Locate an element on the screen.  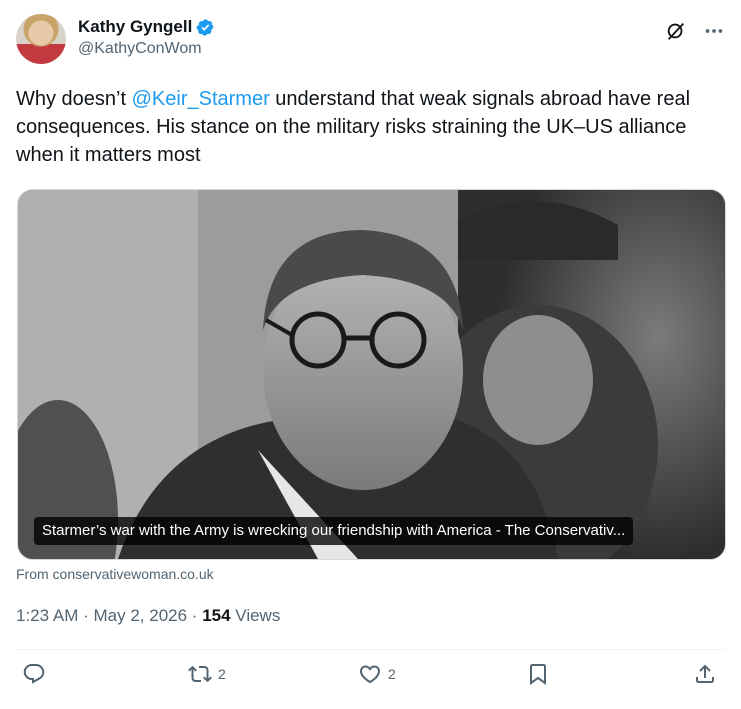
share-button is located at coordinates (705, 674).